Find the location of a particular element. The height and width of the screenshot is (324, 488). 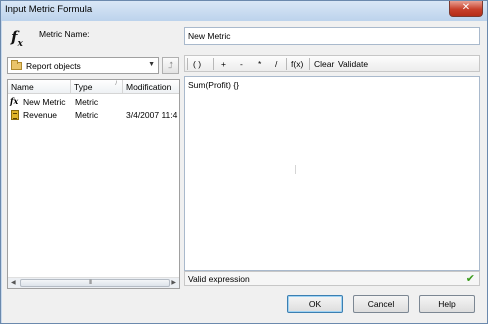

scroll-grip: III is located at coordinates (90, 283).